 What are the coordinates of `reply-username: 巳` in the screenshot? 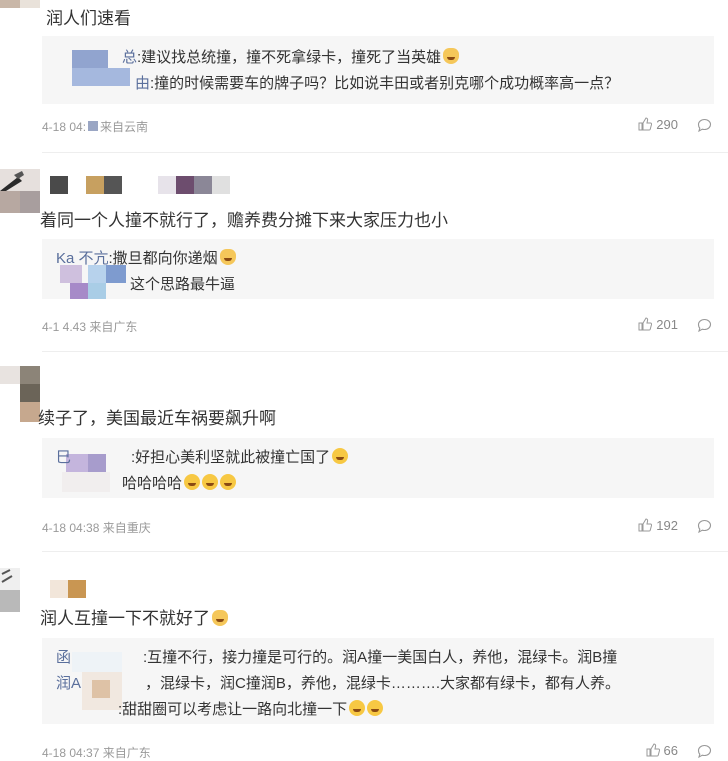 It's located at (63, 457).